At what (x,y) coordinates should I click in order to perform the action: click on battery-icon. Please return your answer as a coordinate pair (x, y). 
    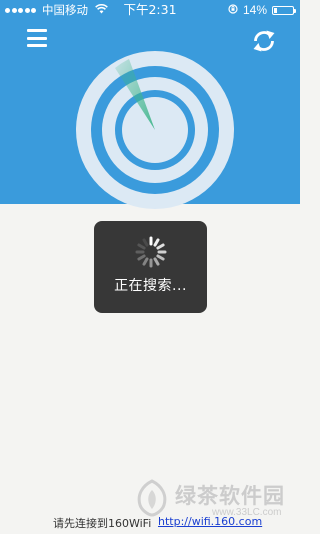
    Looking at the image, I should click on (284, 10).